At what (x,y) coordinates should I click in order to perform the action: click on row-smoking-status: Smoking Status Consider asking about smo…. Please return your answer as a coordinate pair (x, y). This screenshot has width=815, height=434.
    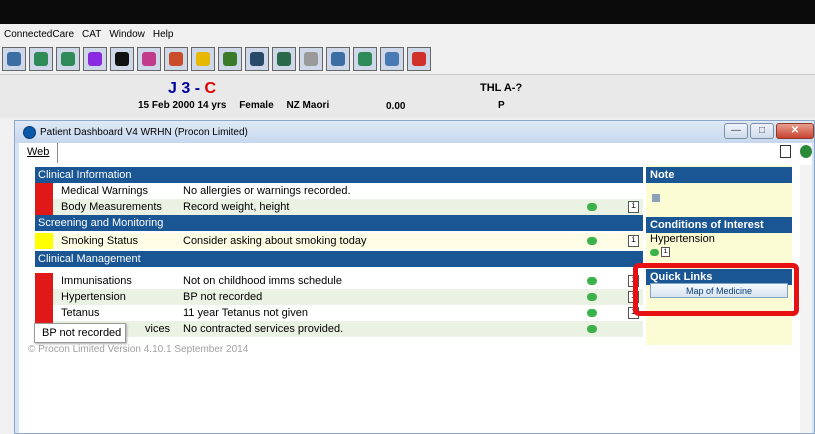
    Looking at the image, I should click on (339, 241).